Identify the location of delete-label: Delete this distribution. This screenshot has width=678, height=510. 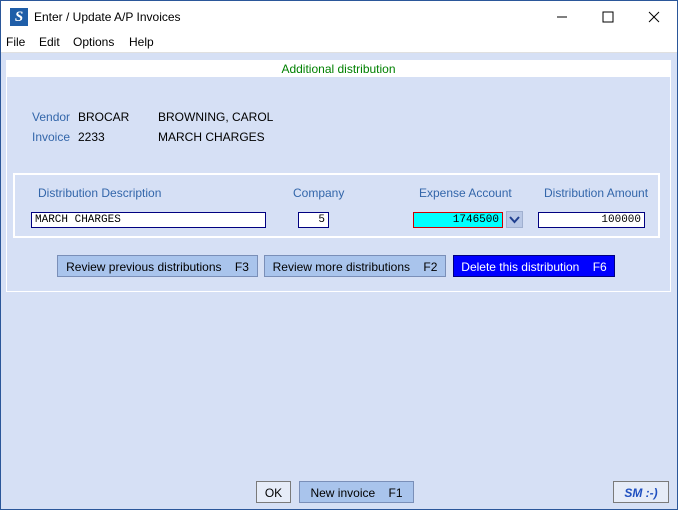
(520, 267).